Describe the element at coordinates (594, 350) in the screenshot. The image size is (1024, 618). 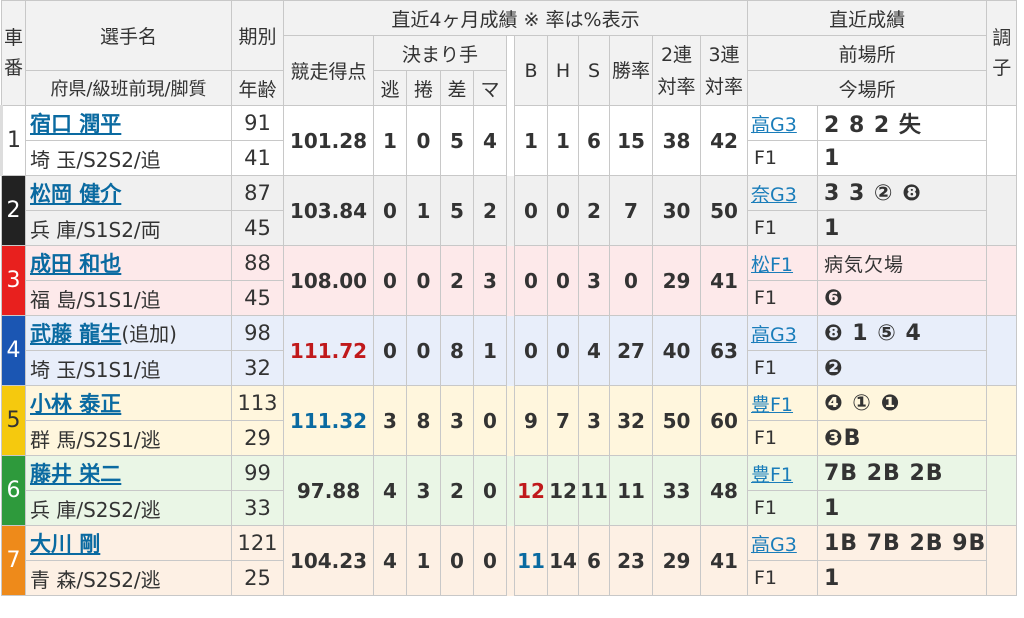
I see `start: 4` at that location.